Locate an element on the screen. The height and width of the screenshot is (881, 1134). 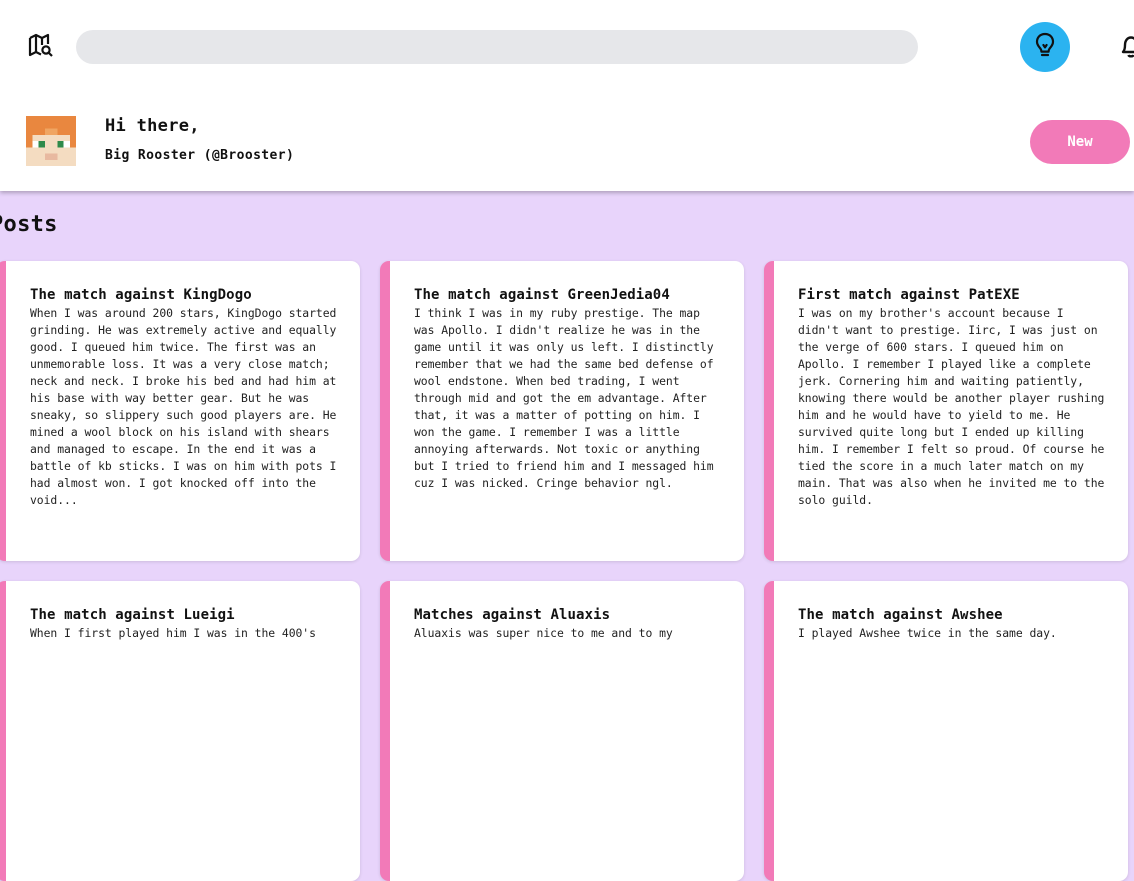
post-title: The match against KingDogo is located at coordinates (141, 295).